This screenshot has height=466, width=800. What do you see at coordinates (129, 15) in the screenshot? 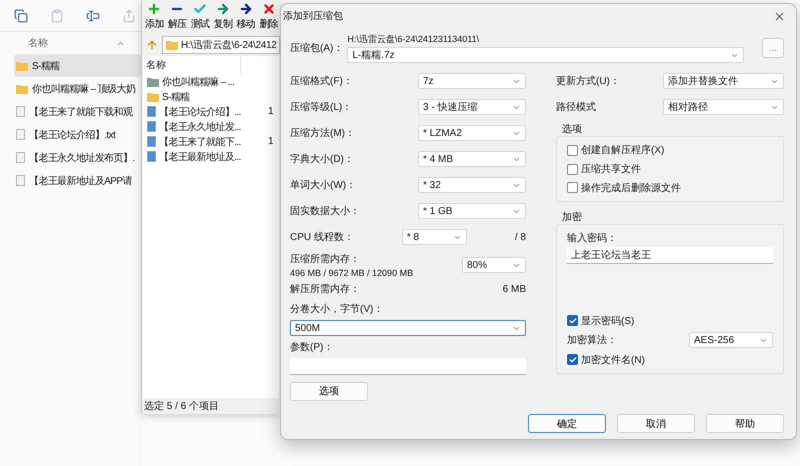
I see `share-icon` at bounding box center [129, 15].